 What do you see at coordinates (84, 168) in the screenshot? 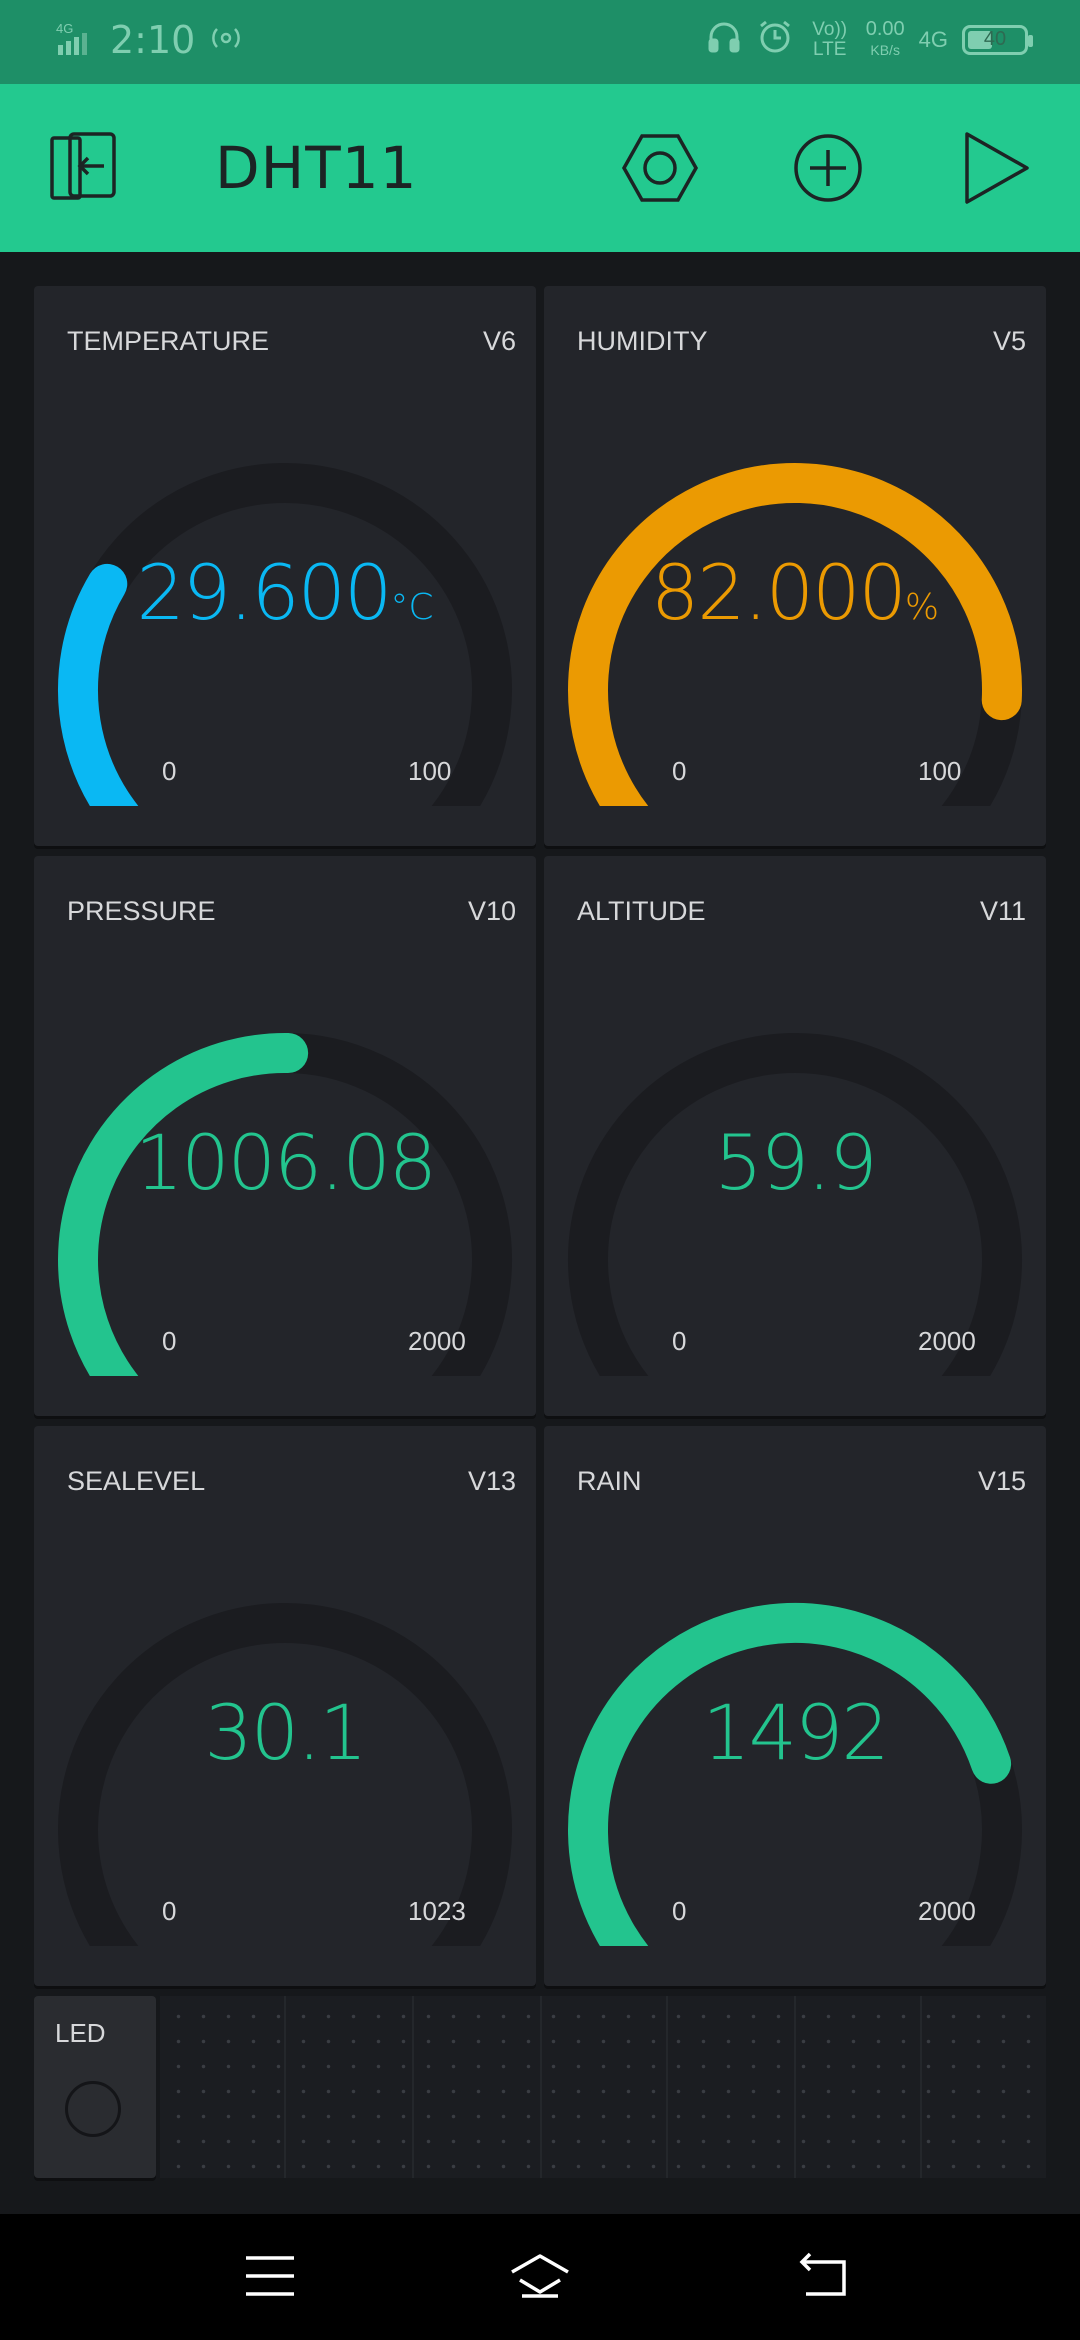
I see `exit-icon` at bounding box center [84, 168].